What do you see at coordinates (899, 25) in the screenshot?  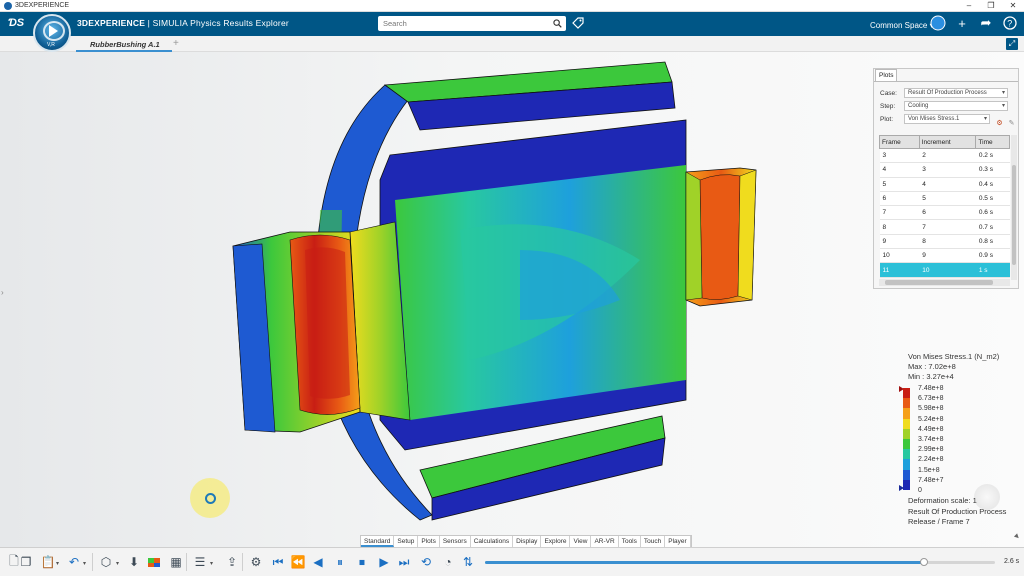 I see `space-label: Common Space` at bounding box center [899, 25].